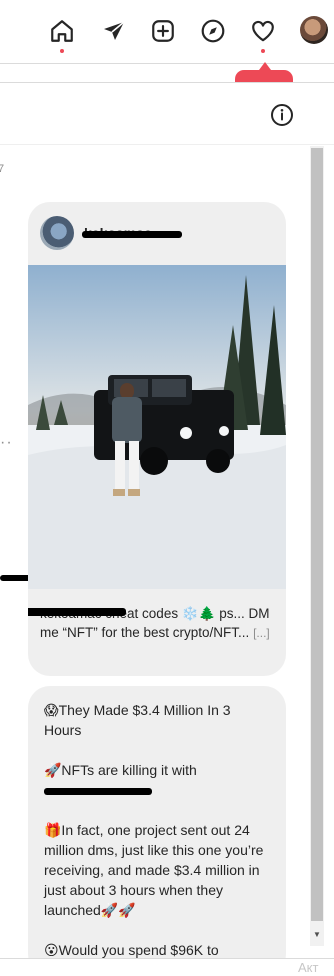 The width and height of the screenshot is (334, 976). I want to click on top-nav, so click(167, 31).